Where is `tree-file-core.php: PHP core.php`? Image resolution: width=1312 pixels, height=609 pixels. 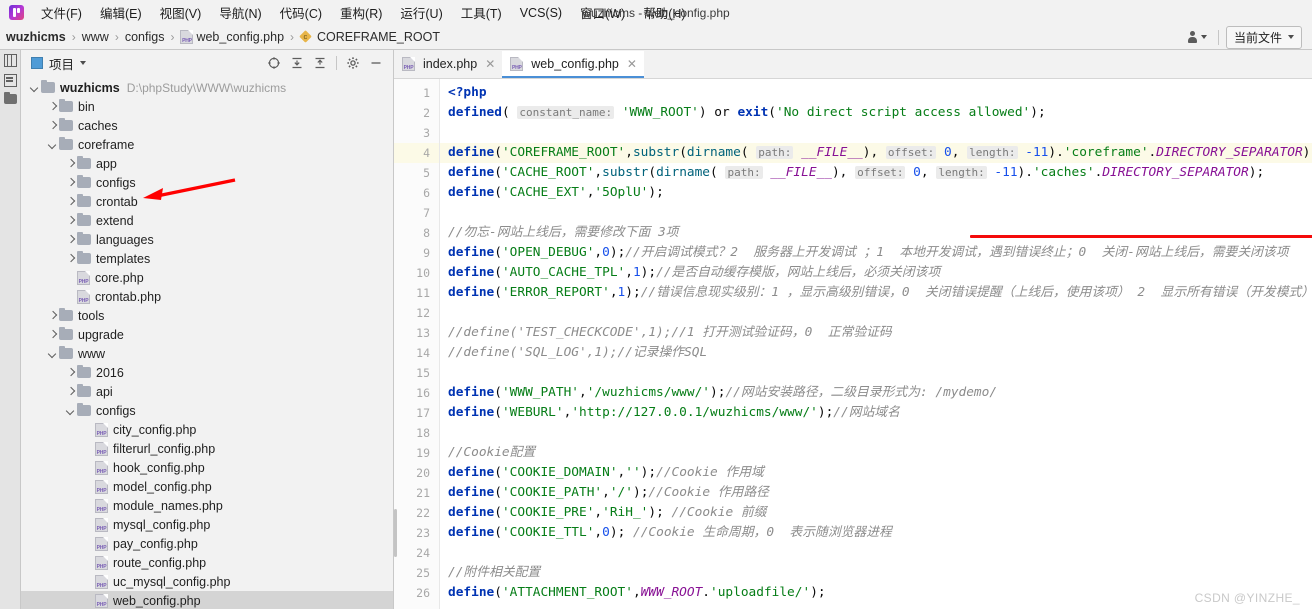
tree-file-core.php: PHP core.php is located at coordinates (207, 277).